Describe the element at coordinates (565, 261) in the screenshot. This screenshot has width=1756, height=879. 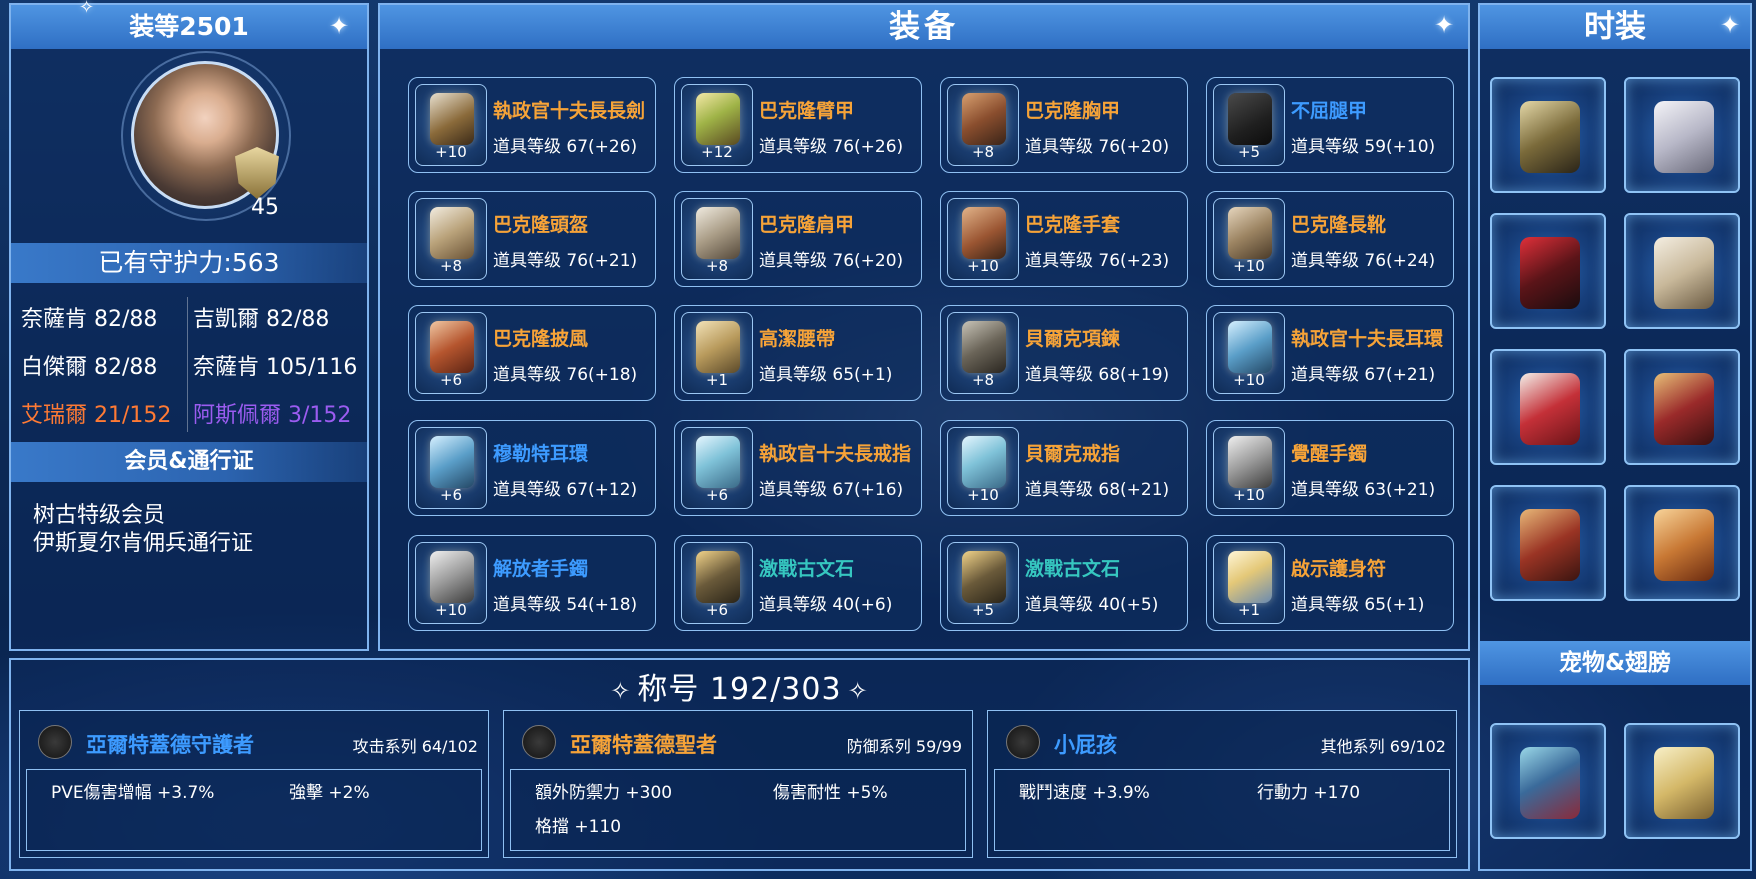
I see `item-level: 道具等级 76(+21)` at that location.